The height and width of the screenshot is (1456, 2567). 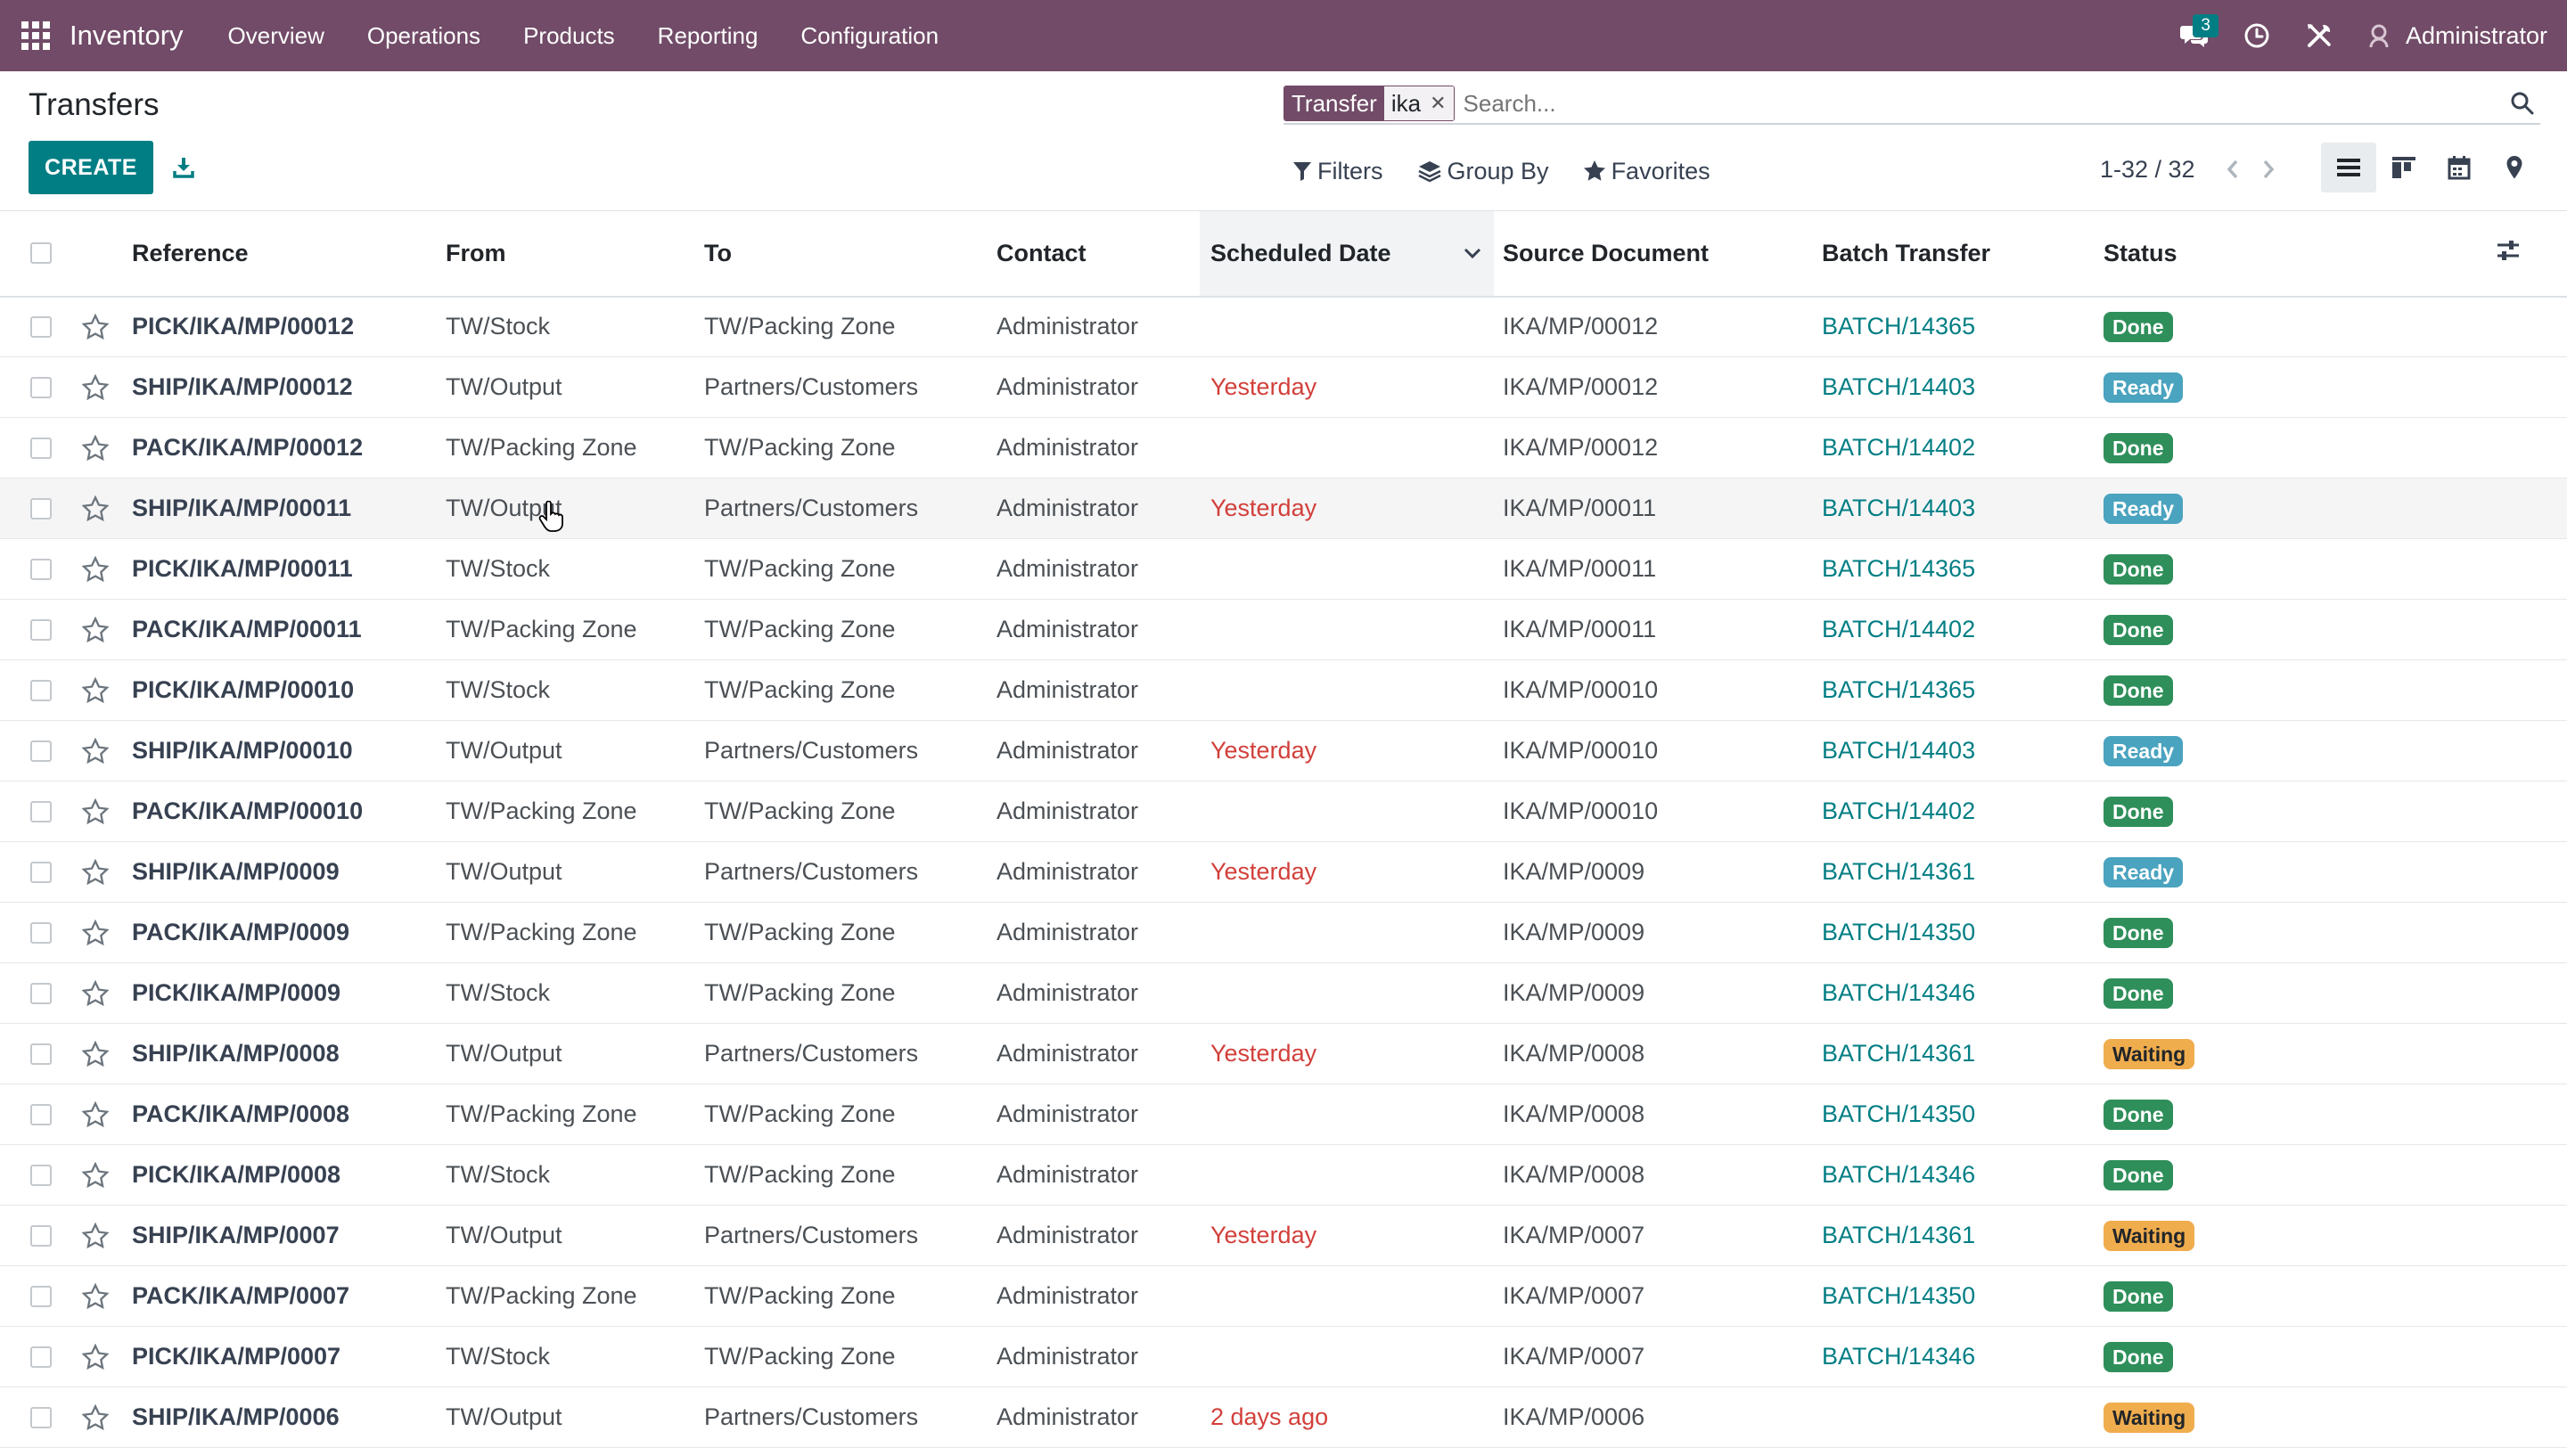 I want to click on activities-button, so click(x=2257, y=35).